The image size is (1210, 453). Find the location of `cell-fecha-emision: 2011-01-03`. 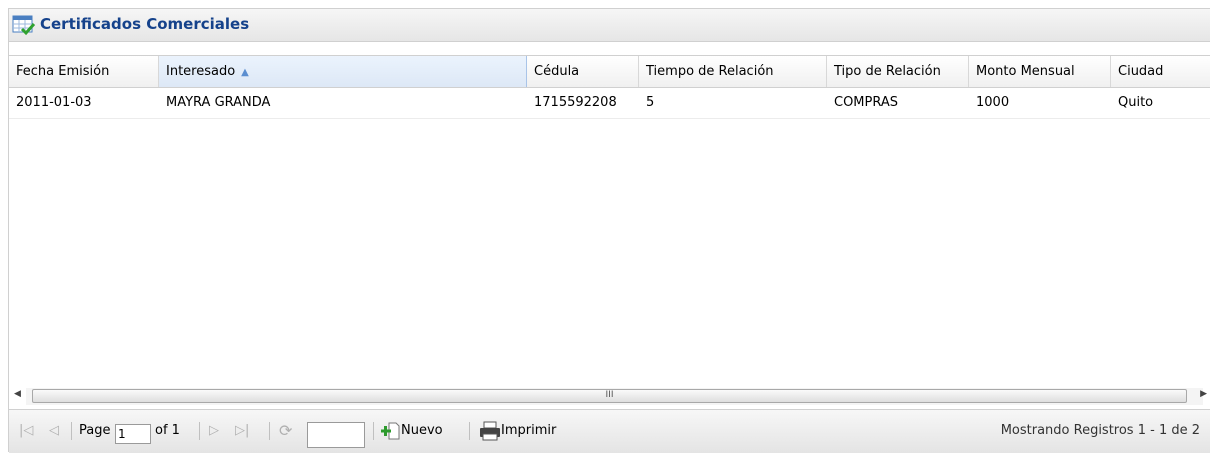

cell-fecha-emision: 2011-01-03 is located at coordinates (54, 102).